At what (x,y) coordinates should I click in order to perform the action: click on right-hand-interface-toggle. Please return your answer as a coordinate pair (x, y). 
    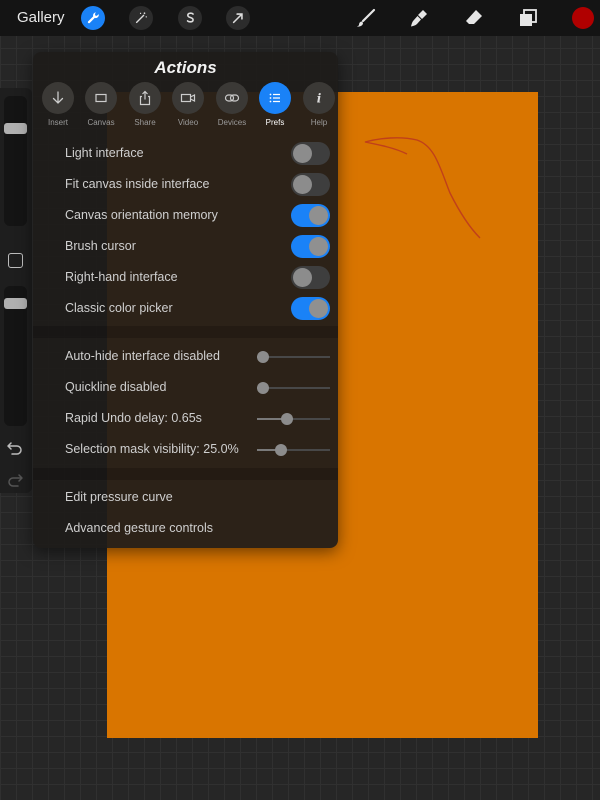
    Looking at the image, I should click on (310, 277).